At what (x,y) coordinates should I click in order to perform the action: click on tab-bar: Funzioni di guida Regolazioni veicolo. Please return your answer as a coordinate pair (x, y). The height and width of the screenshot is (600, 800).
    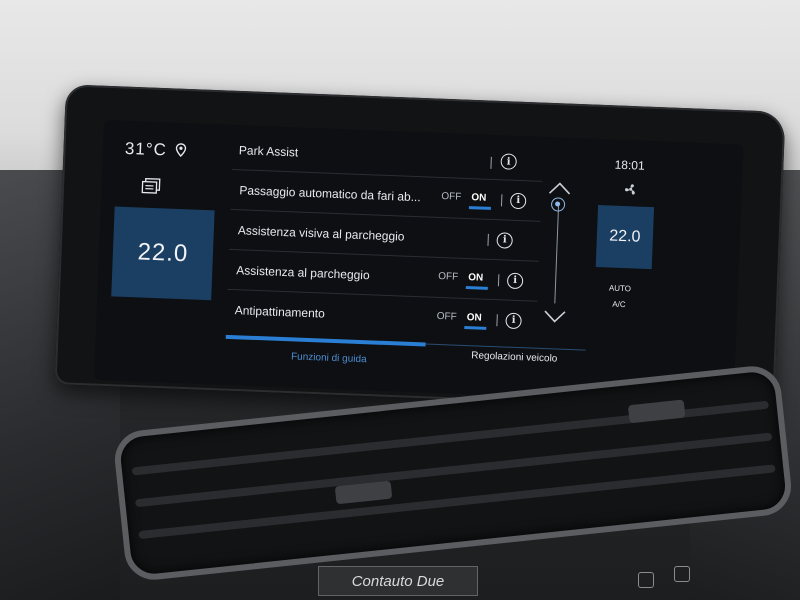
    Looking at the image, I should click on (405, 361).